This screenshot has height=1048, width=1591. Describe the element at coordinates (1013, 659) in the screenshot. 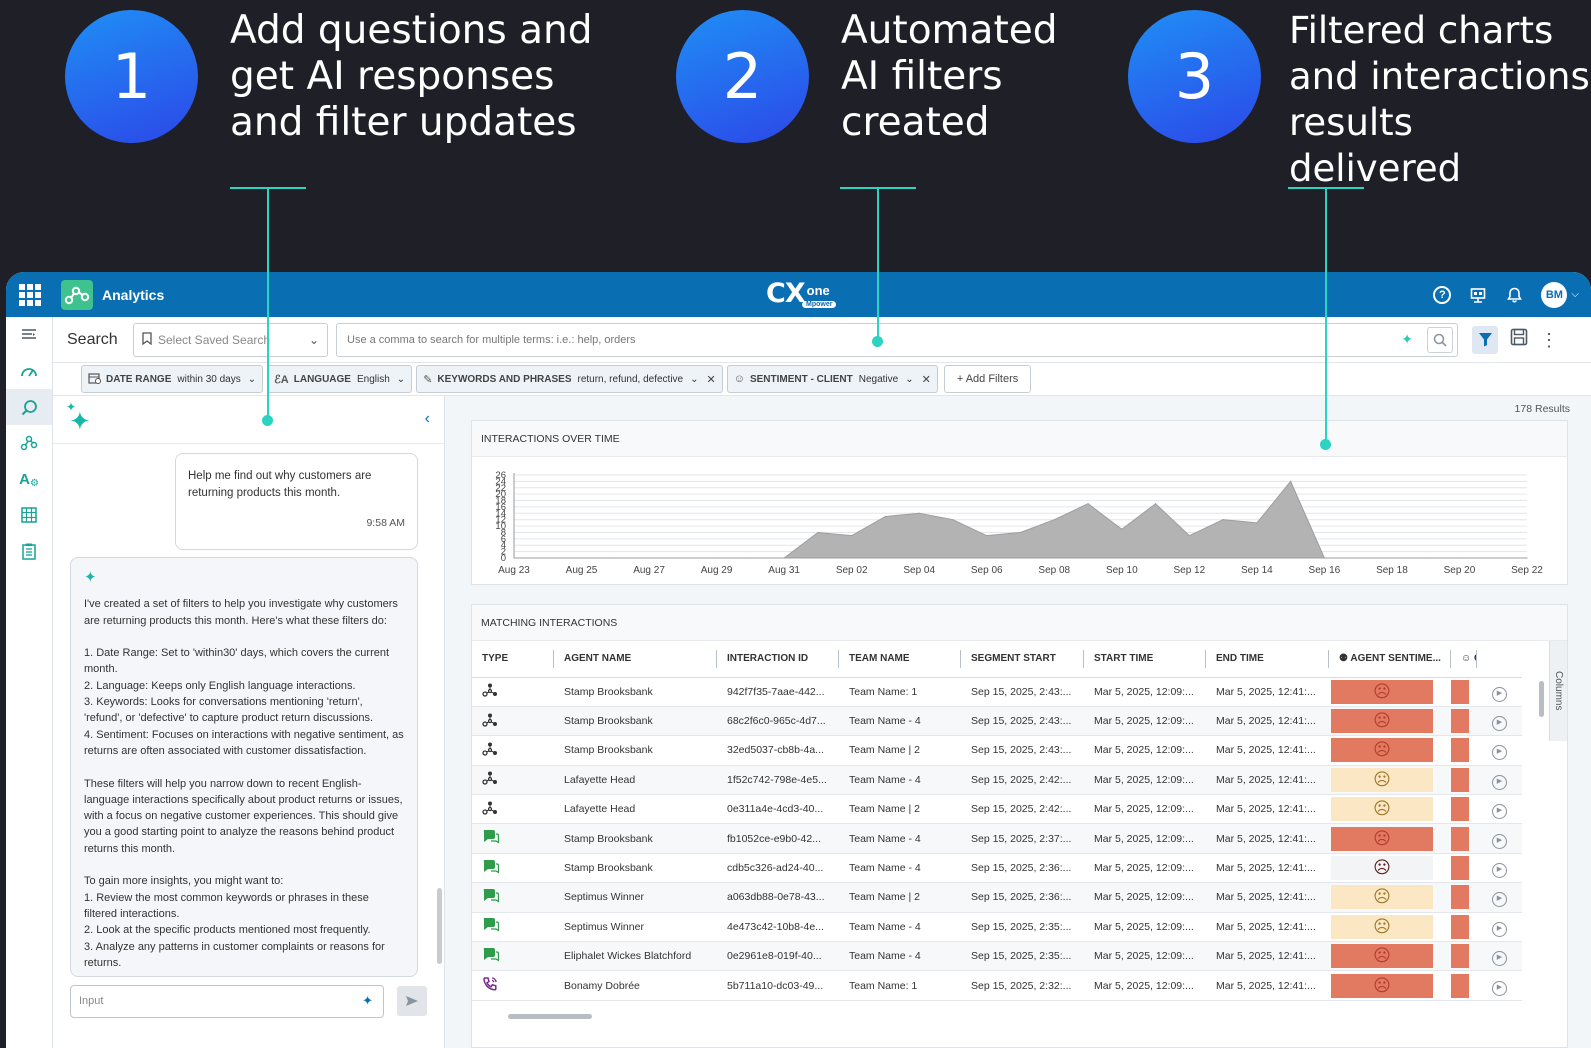

I see `column-header-label: SEGMENT START` at that location.